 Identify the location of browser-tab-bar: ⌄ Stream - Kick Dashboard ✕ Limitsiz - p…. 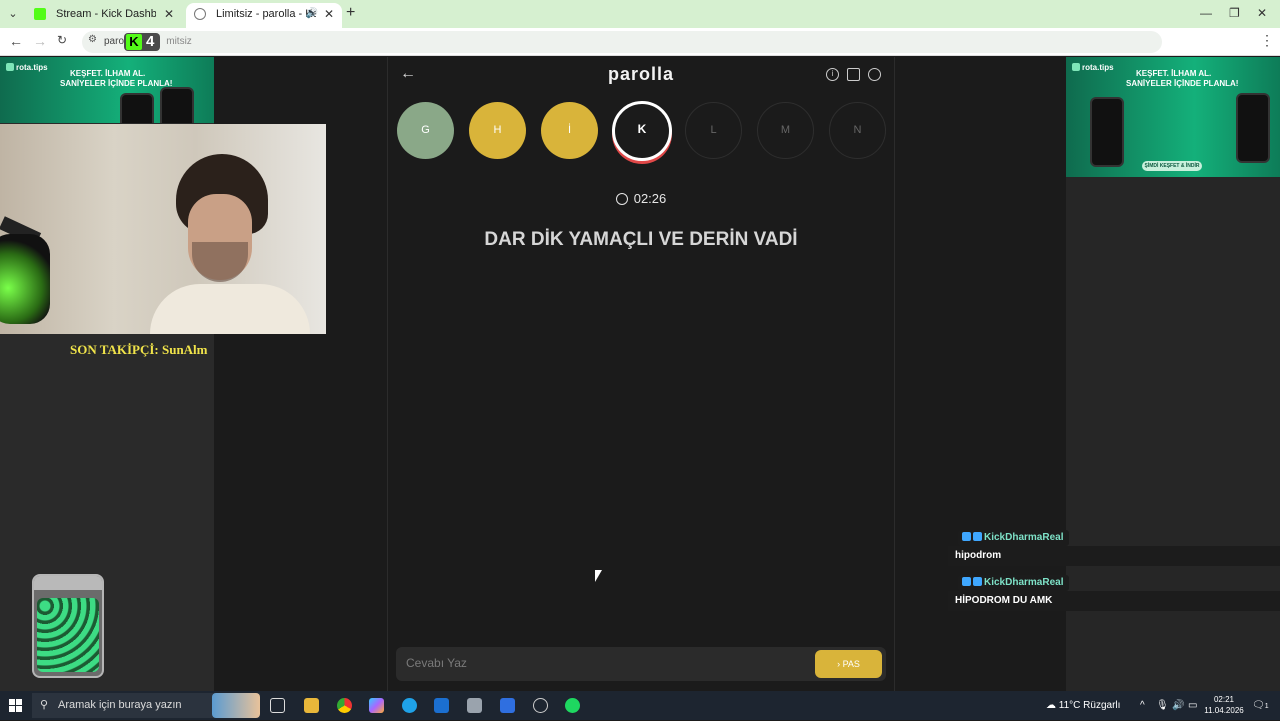
(640, 14).